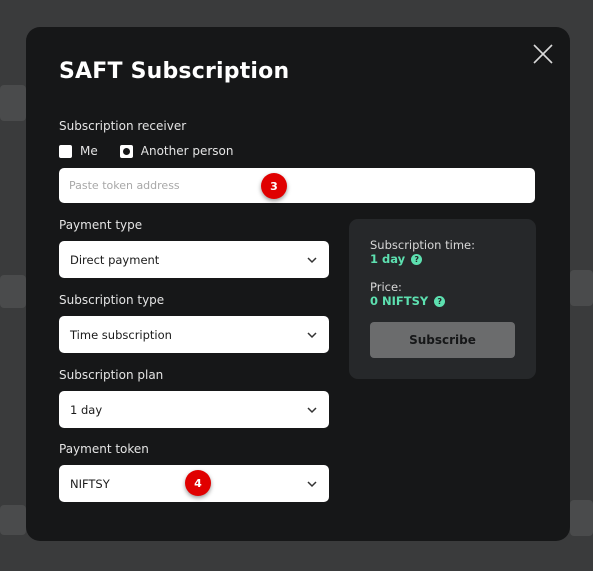 This screenshot has width=593, height=571. I want to click on receiver-options: Me Another person, so click(157, 151).